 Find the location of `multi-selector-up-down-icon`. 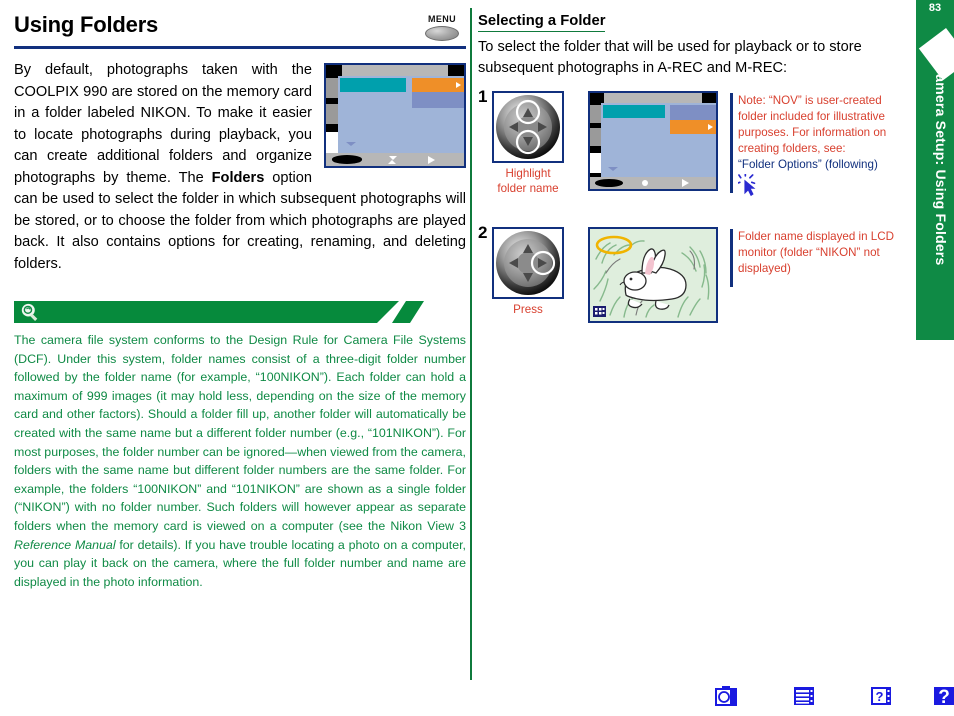

multi-selector-up-down-icon is located at coordinates (528, 127).